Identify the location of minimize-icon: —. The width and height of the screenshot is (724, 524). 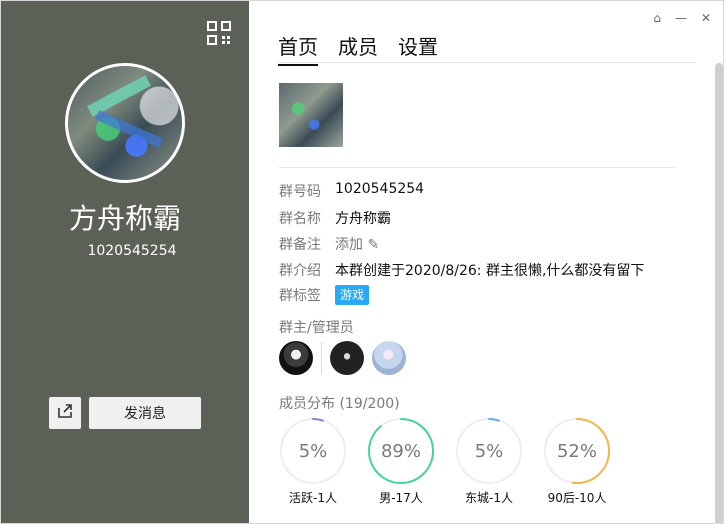
(681, 18).